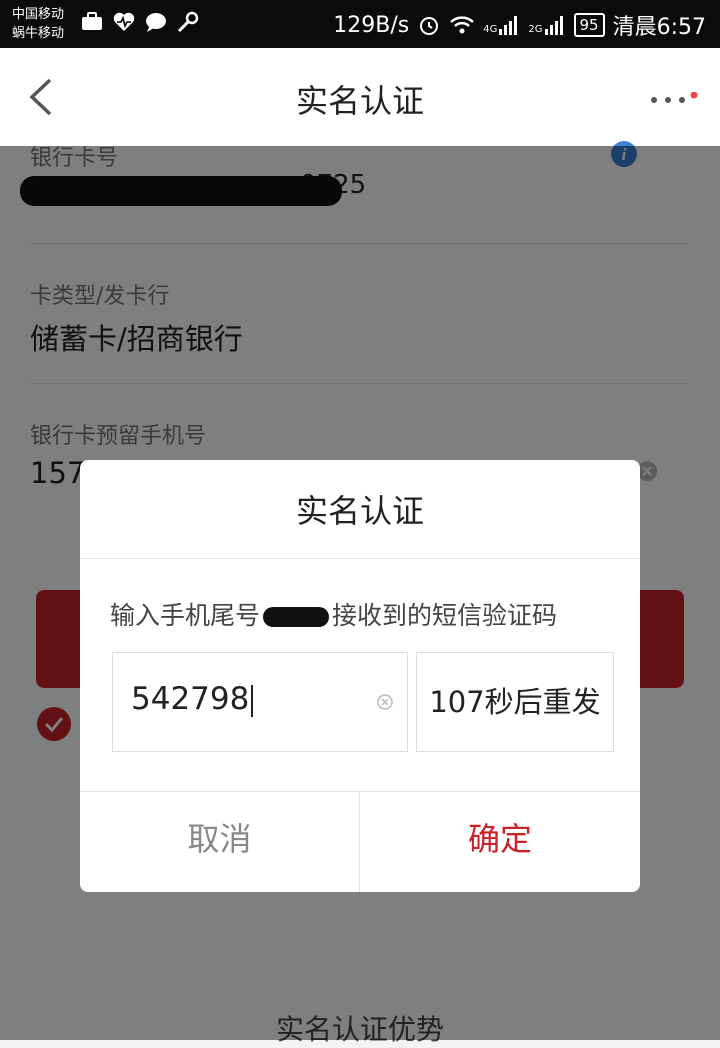 This screenshot has width=720, height=1048. What do you see at coordinates (385, 702) in the screenshot?
I see `clear-input-icon` at bounding box center [385, 702].